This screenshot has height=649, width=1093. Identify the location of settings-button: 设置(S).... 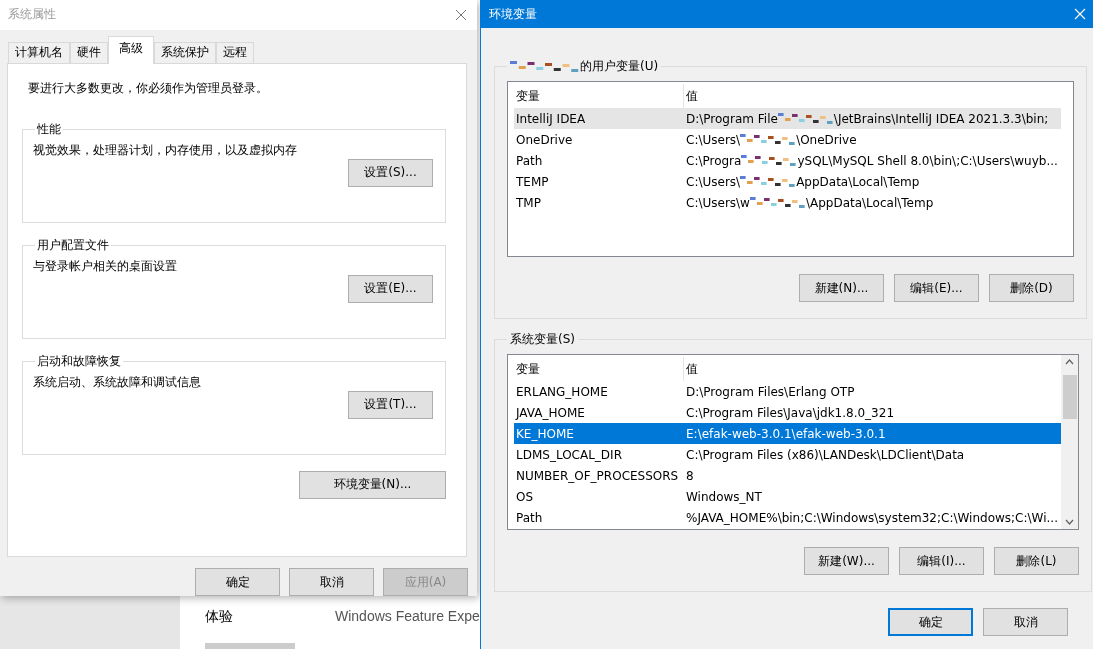
(390, 172).